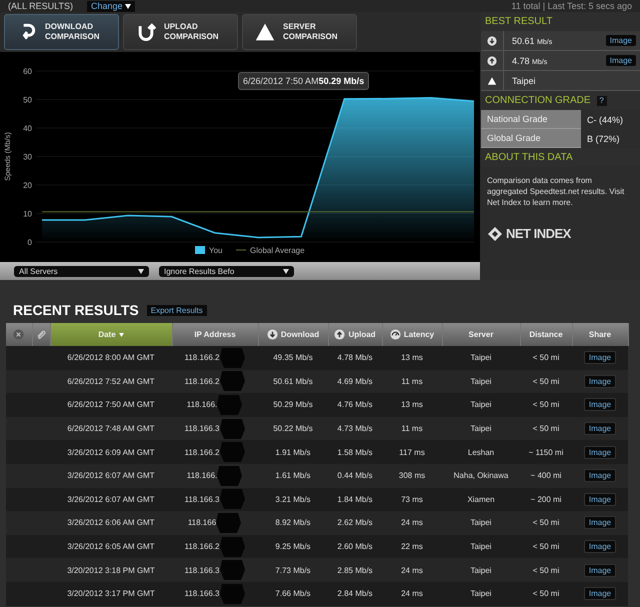 The height and width of the screenshot is (607, 640). I want to click on table-cell: 4.73 Mb/s, so click(355, 428).